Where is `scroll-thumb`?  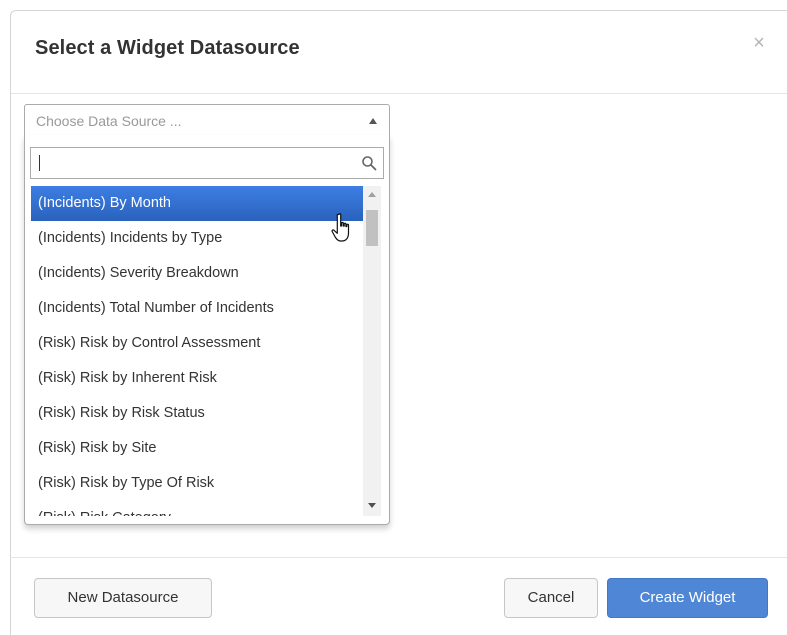
scroll-thumb is located at coordinates (372, 228).